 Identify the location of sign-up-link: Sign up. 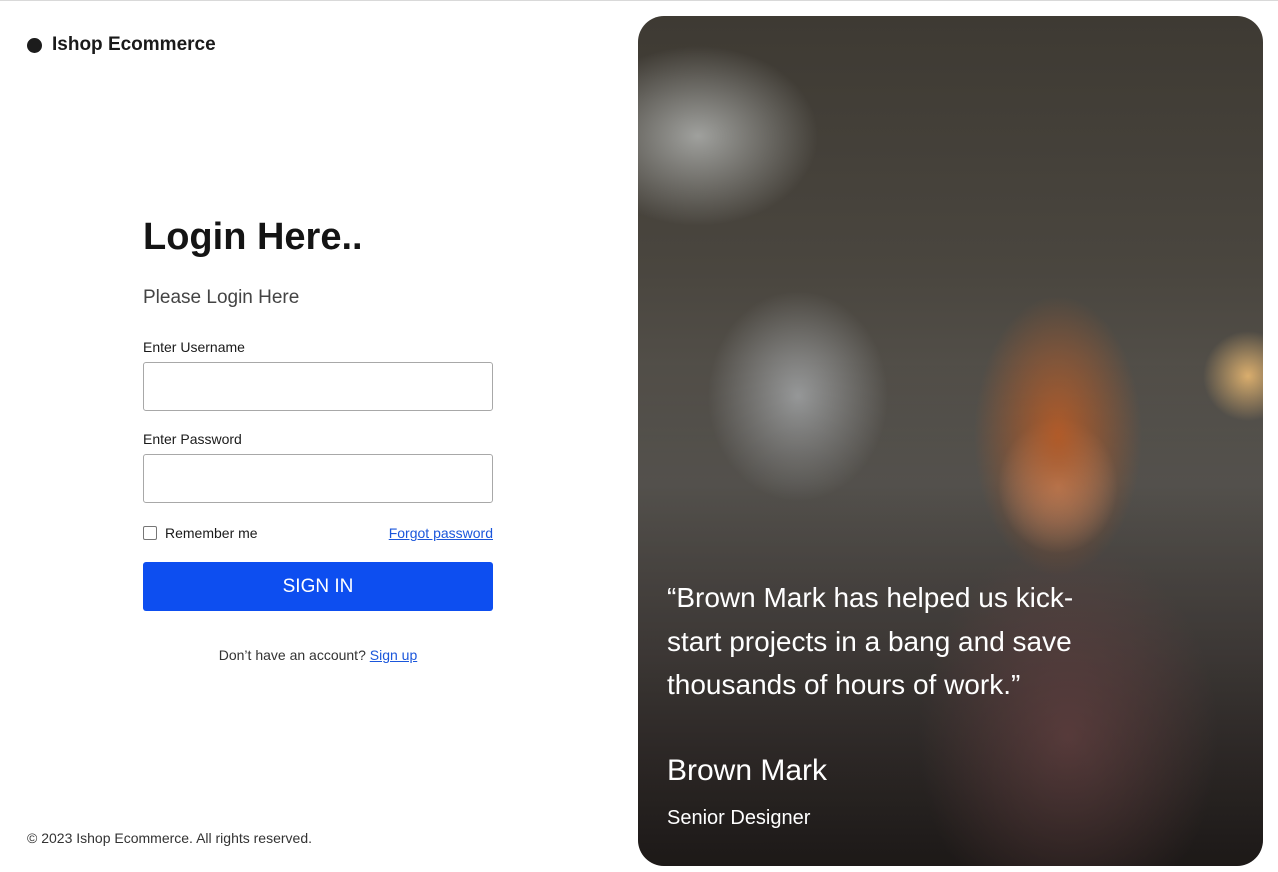
(393, 655).